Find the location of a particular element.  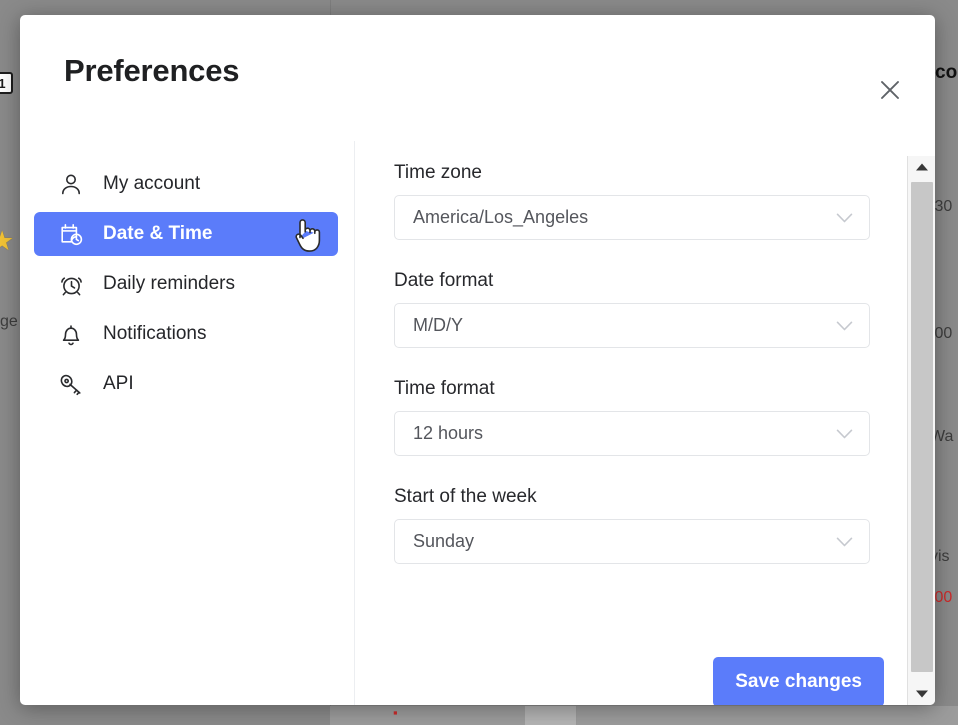

field-date-format: Date format M/D/Y is located at coordinates (664, 309).